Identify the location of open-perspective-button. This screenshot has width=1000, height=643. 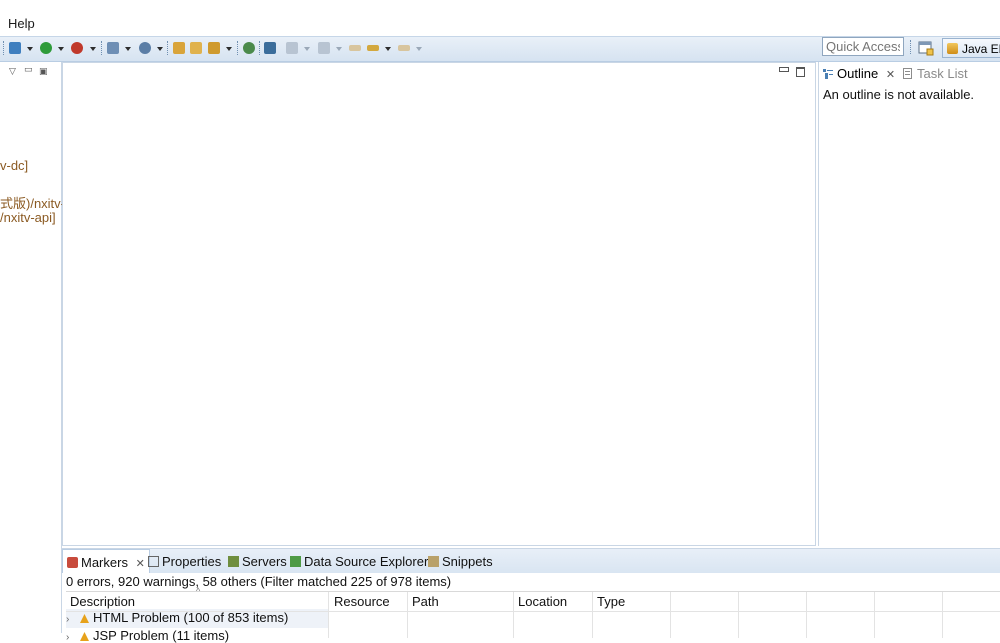
(926, 48).